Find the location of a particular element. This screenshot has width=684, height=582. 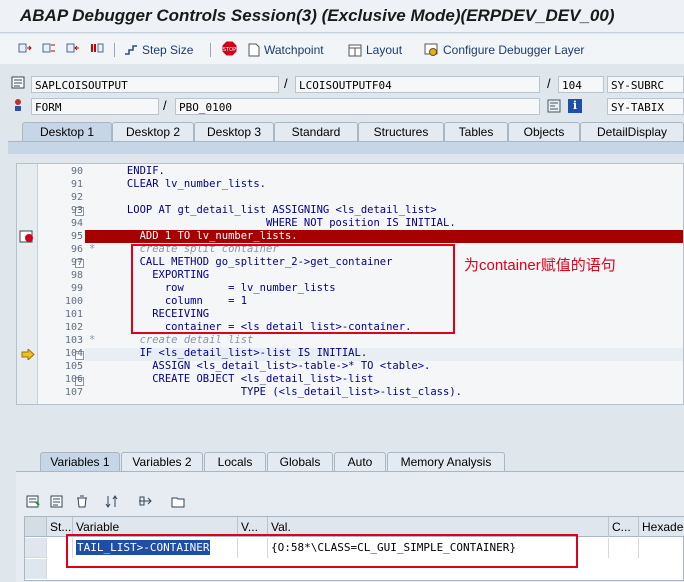

code-line-number: 90 is located at coordinates (76, 171).